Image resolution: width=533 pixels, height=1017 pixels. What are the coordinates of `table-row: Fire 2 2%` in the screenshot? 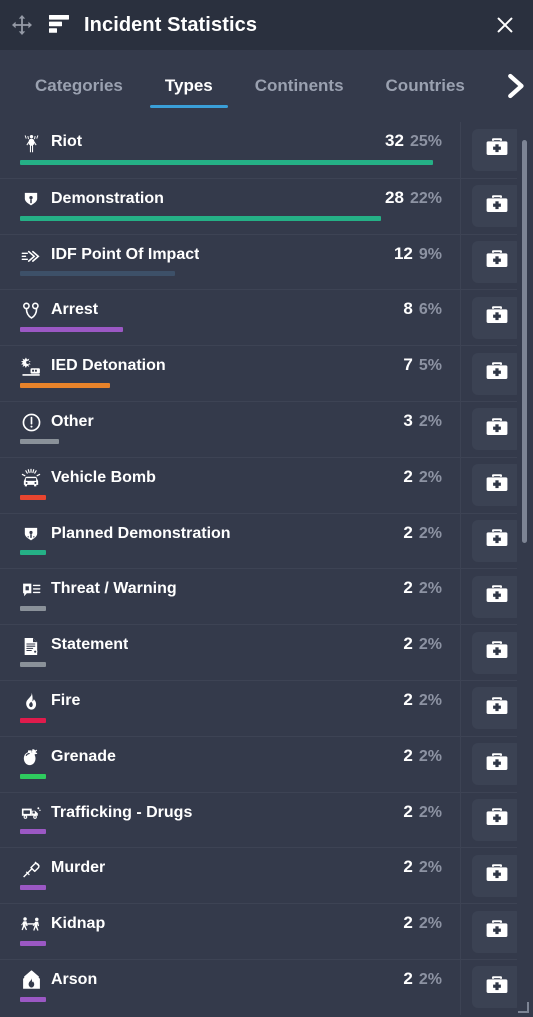 It's located at (266, 707).